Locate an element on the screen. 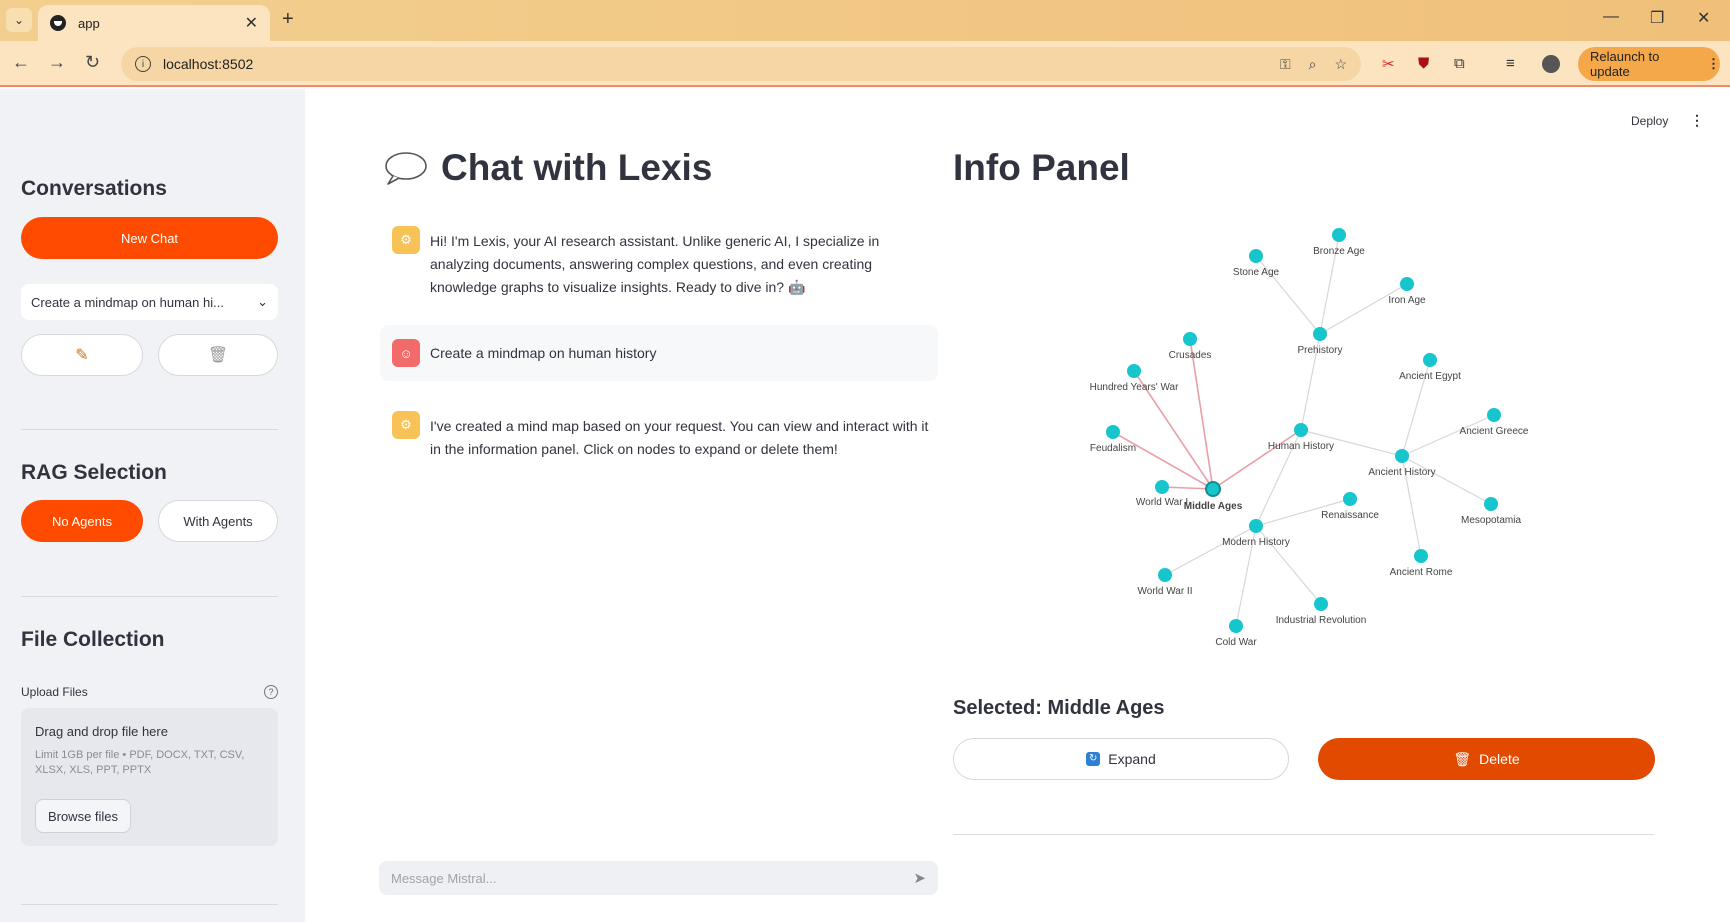  message-input is located at coordinates (652, 878).